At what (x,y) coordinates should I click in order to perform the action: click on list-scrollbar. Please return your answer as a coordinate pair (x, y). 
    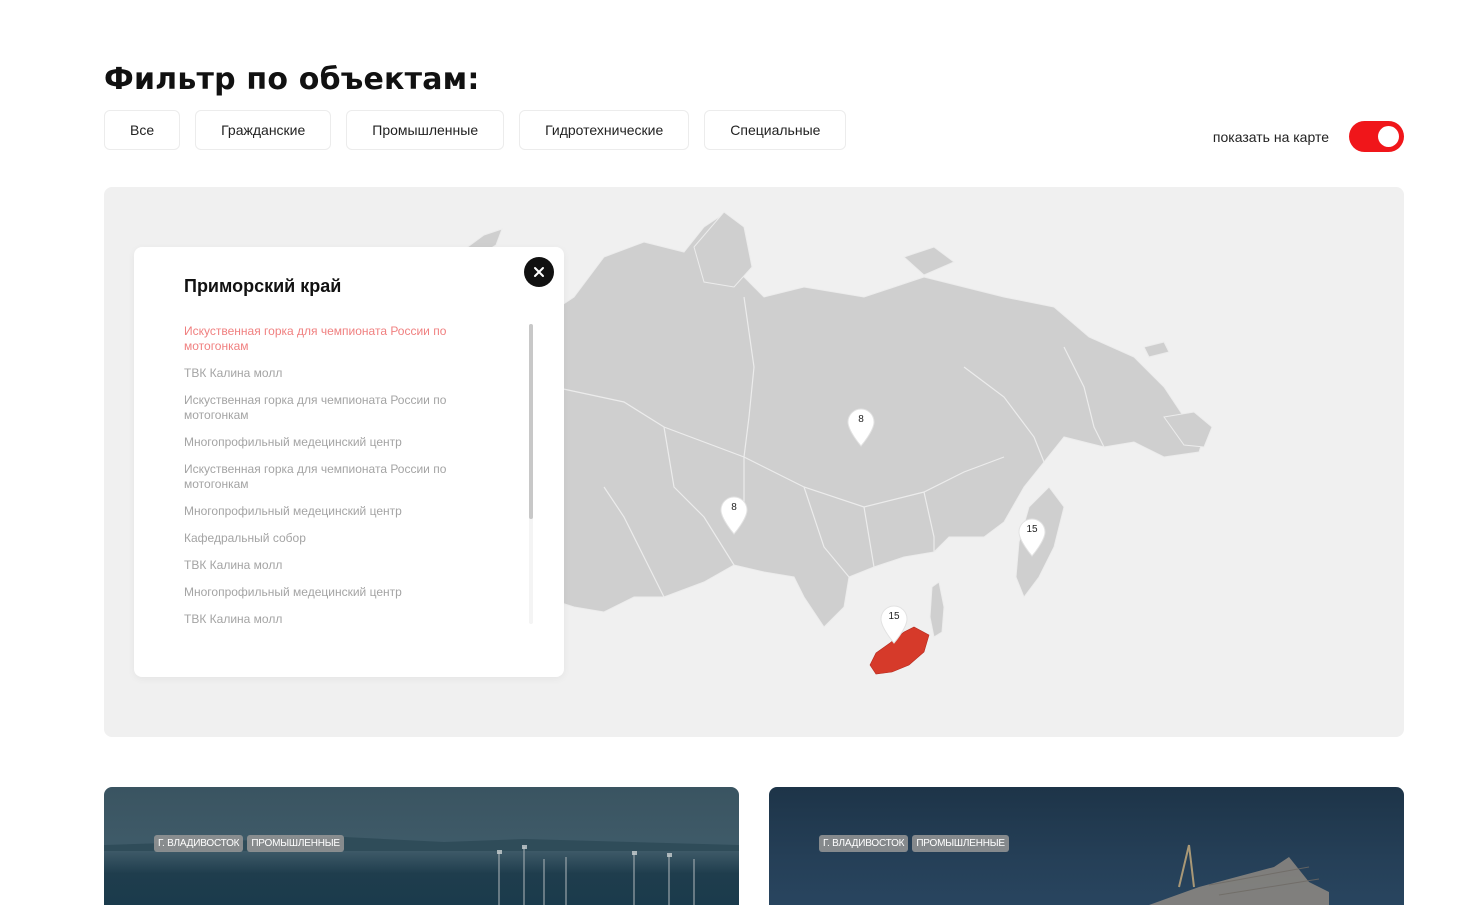
    Looking at the image, I should click on (531, 474).